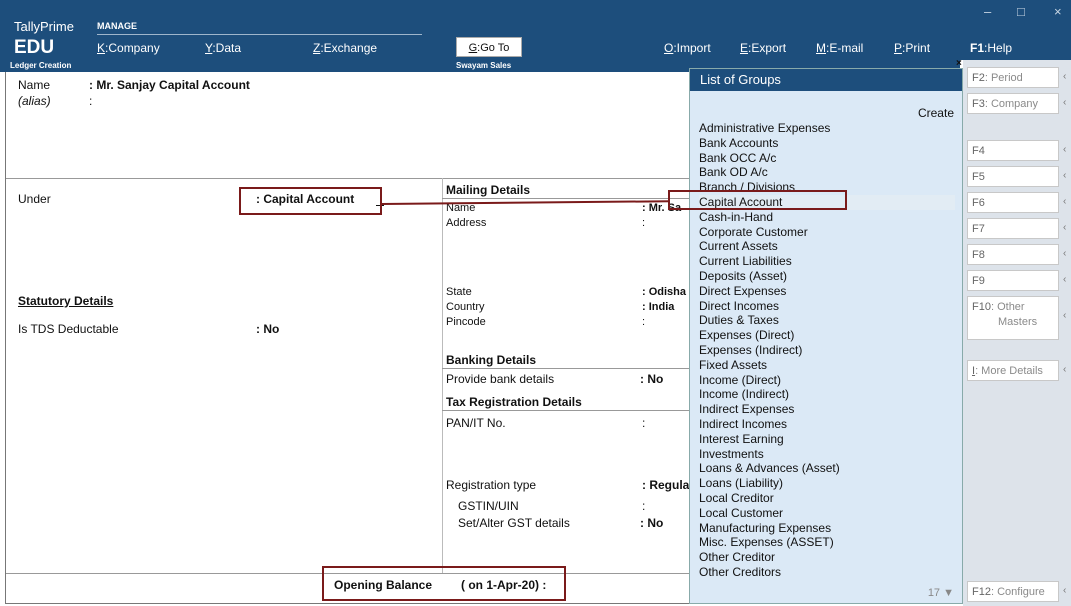  I want to click on group-list-item: Local Customer, so click(827, 513).